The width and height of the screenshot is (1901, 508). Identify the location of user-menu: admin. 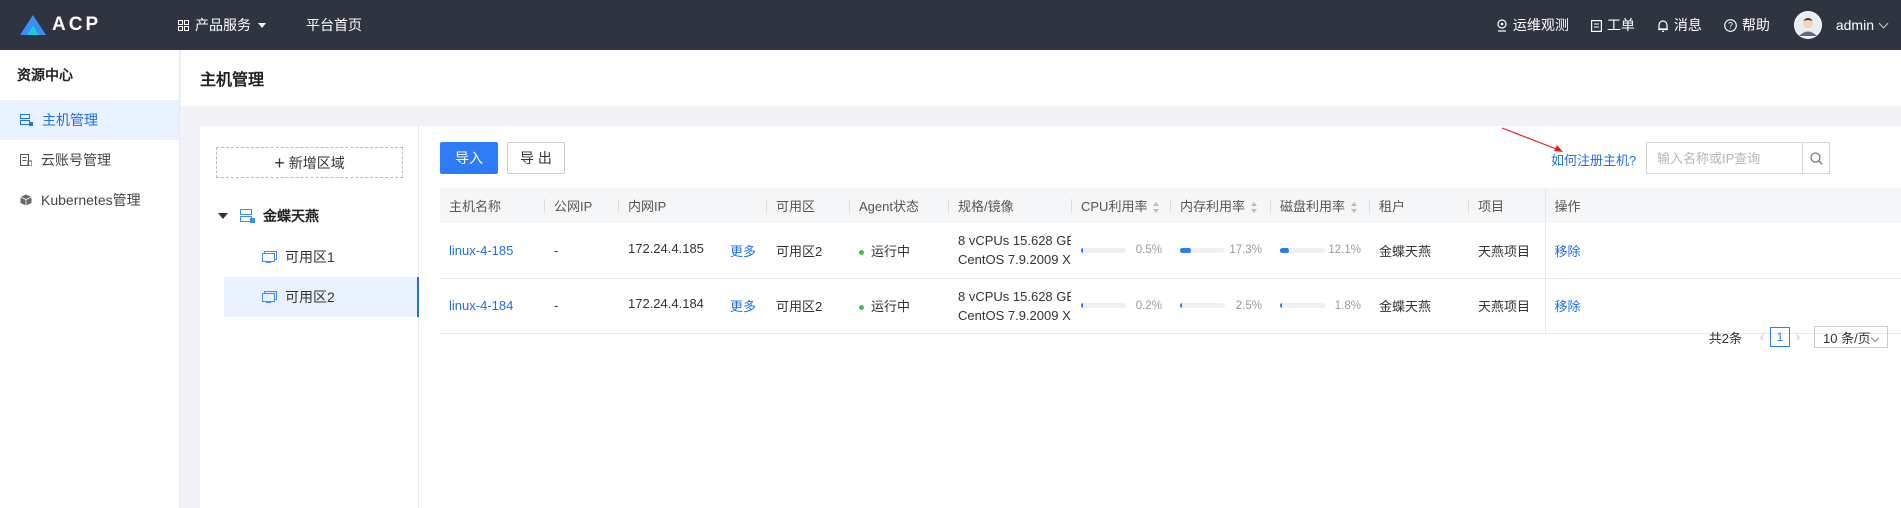
(1862, 25).